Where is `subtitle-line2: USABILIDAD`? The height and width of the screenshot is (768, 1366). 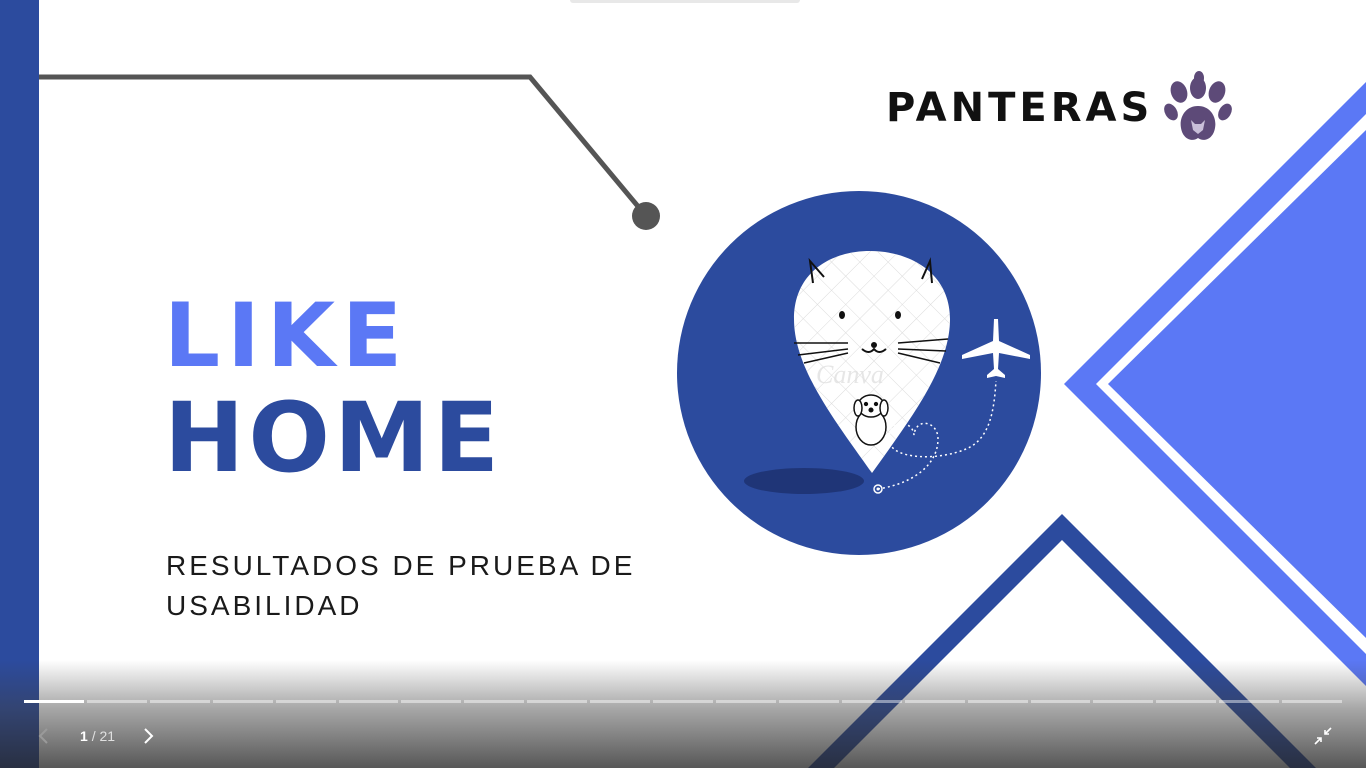 subtitle-line2: USABILIDAD is located at coordinates (264, 605).